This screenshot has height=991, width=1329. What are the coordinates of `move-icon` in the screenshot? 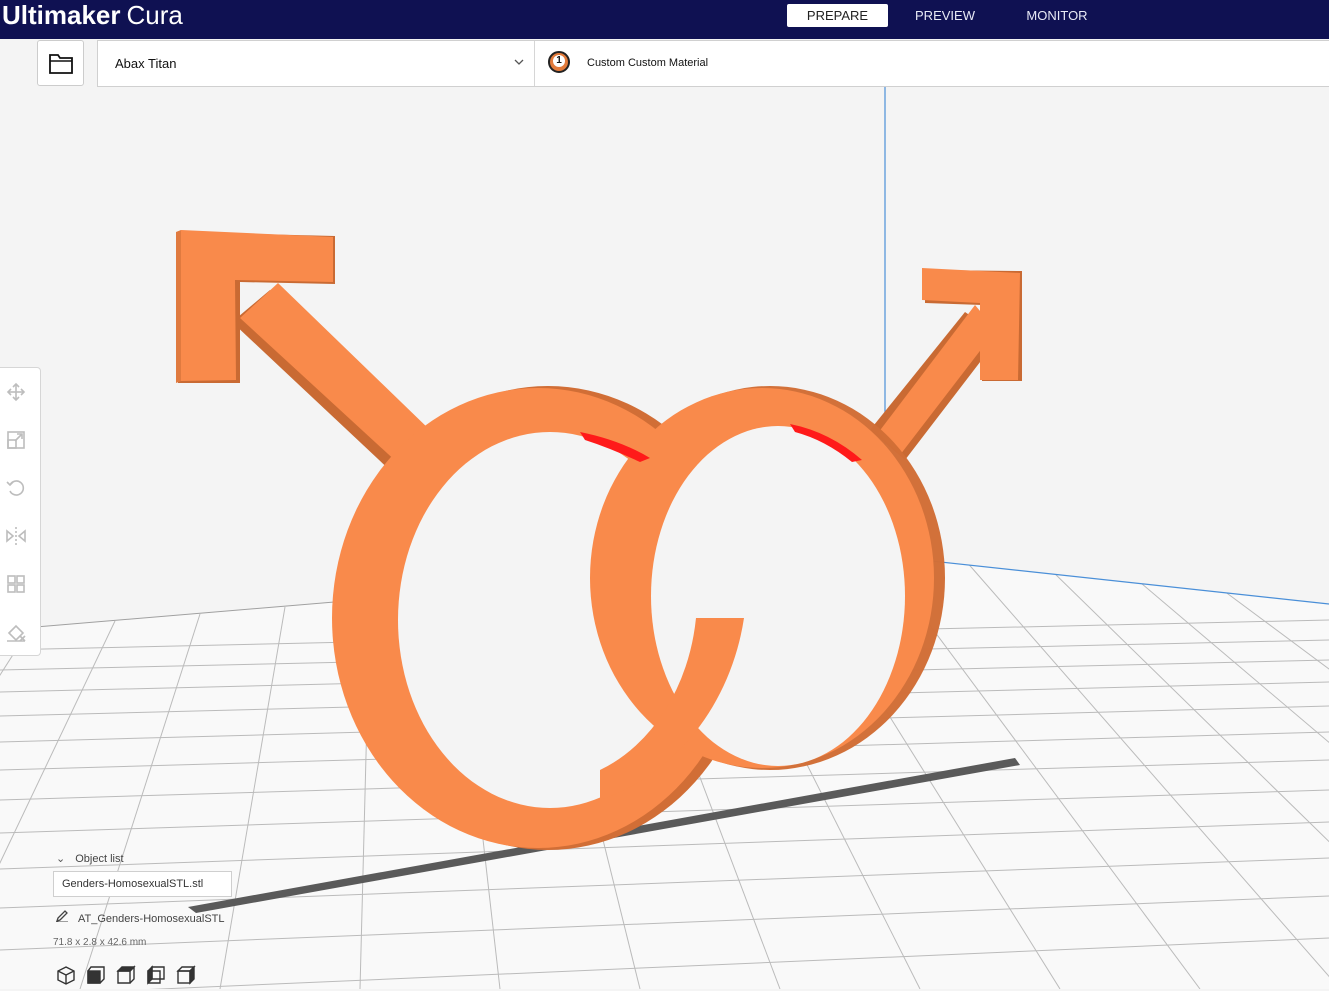 It's located at (16, 392).